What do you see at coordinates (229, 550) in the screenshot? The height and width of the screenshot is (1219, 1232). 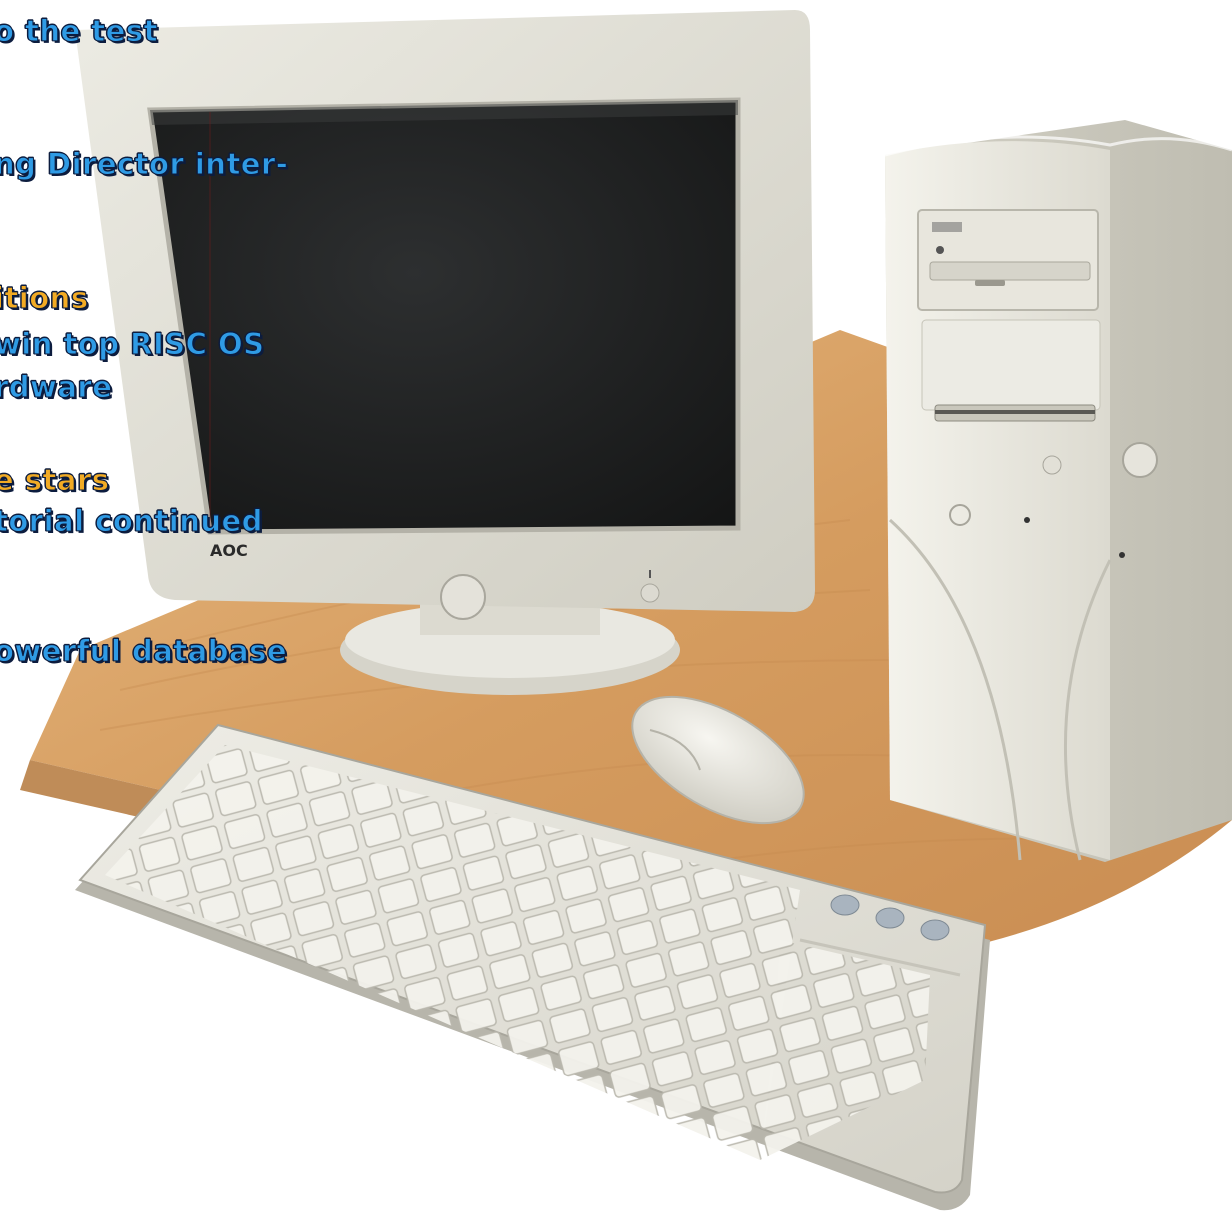 I see `monitor-brand: AOC` at bounding box center [229, 550].